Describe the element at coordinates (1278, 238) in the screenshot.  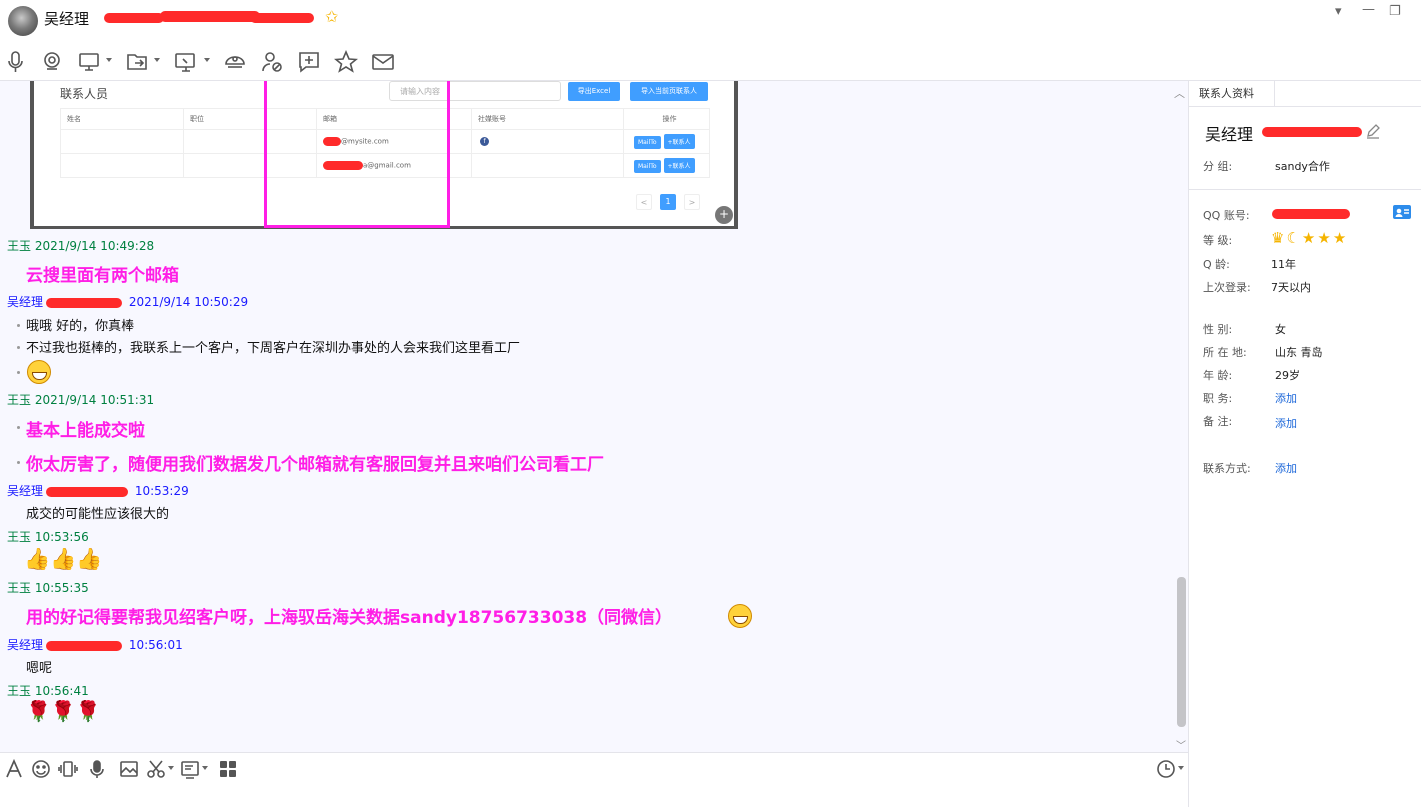
I see `crown-icon: ♛` at that location.